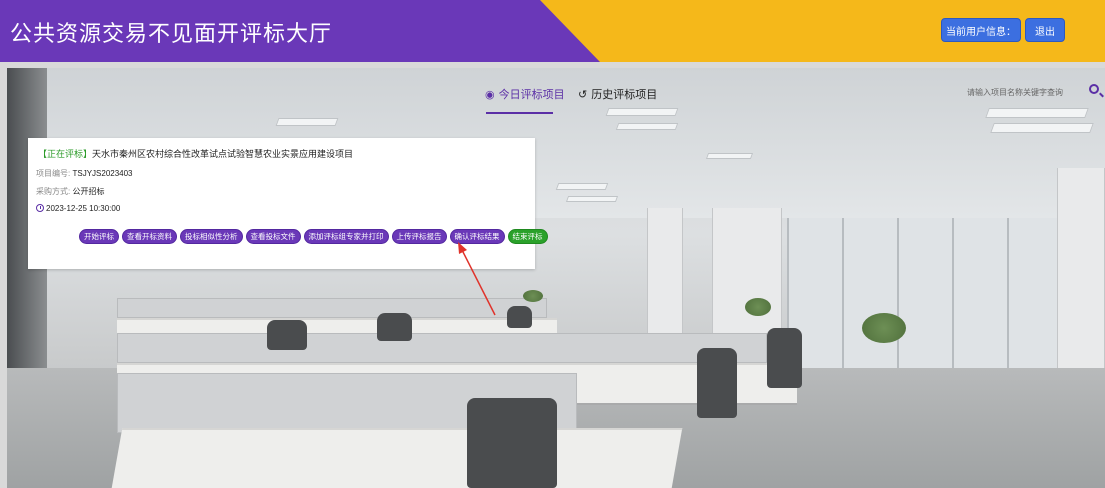 The width and height of the screenshot is (1105, 488). I want to click on search-input, so click(1022, 92).